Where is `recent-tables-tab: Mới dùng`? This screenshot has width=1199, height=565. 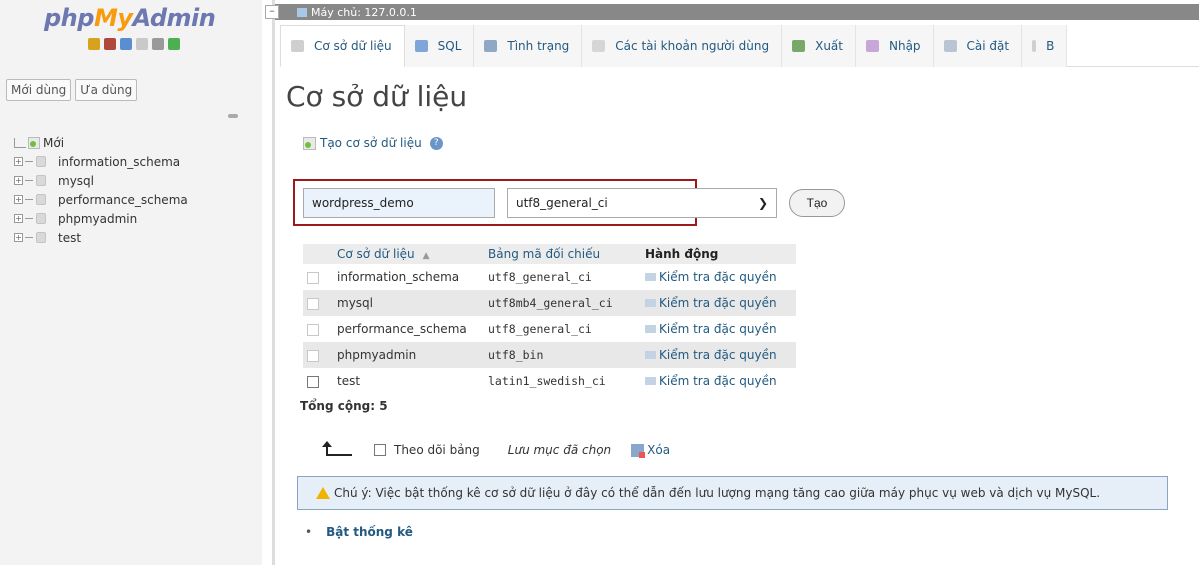 recent-tables-tab: Mới dùng is located at coordinates (39, 90).